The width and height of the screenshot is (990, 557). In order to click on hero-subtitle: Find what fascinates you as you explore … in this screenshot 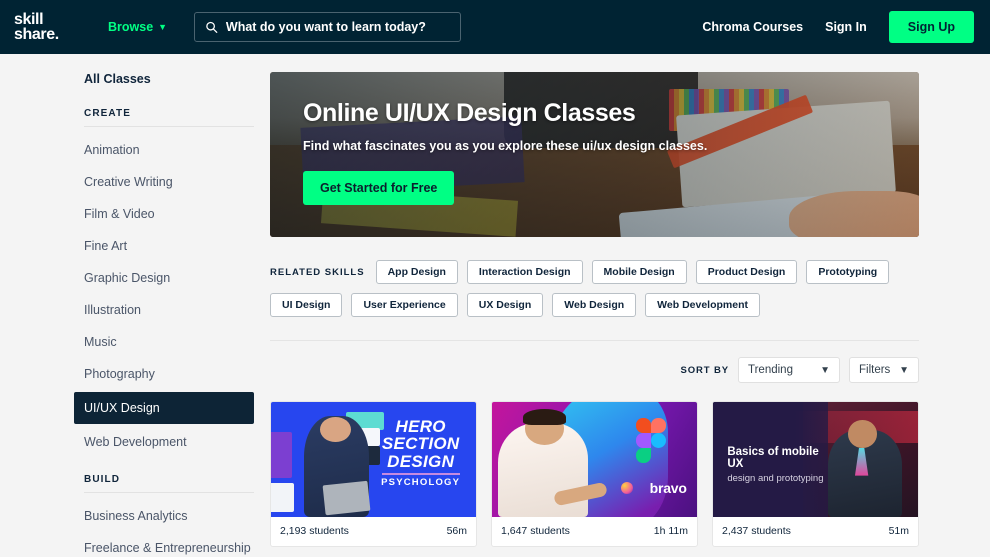, I will do `click(505, 146)`.